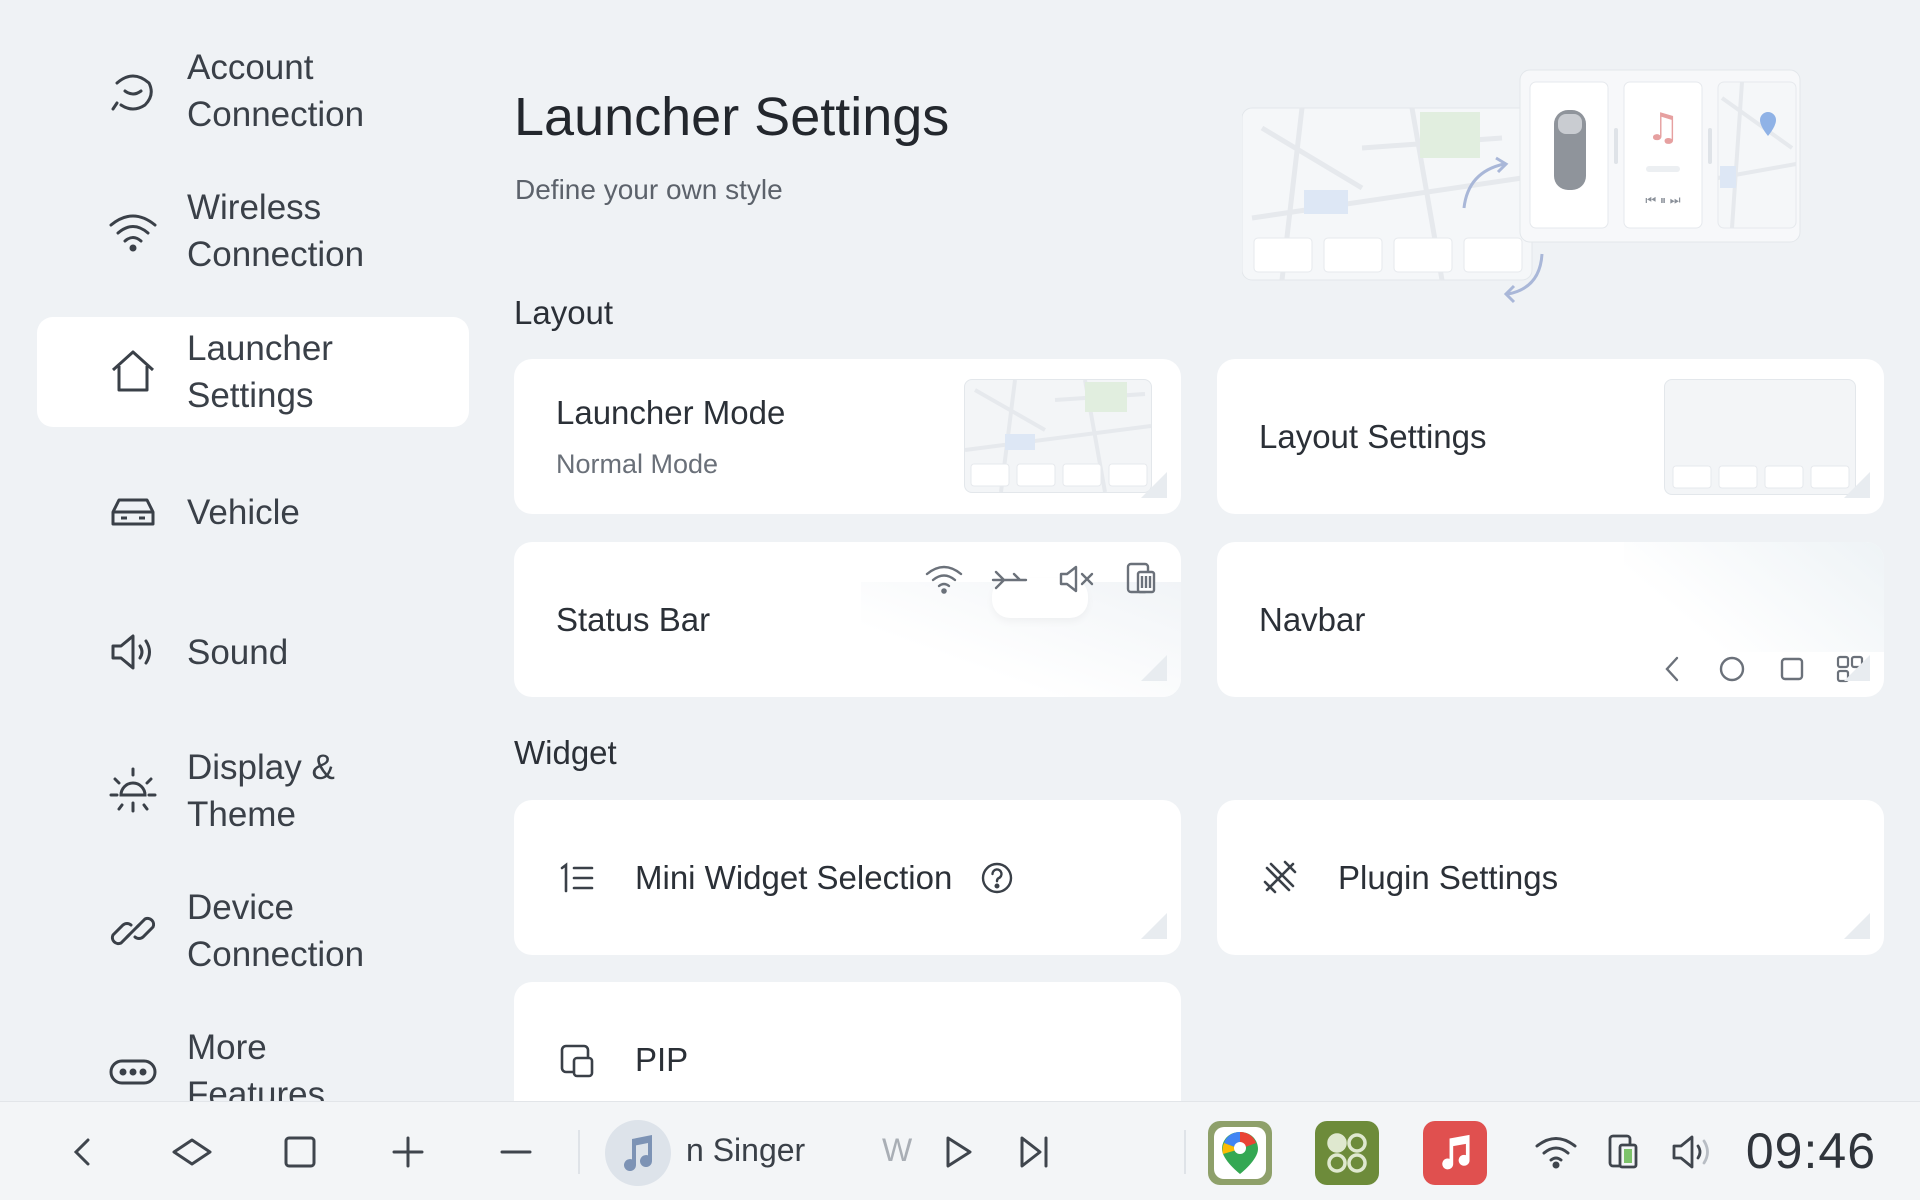 This screenshot has width=1920, height=1200. Describe the element at coordinates (133, 931) in the screenshot. I see `link-icon` at that location.